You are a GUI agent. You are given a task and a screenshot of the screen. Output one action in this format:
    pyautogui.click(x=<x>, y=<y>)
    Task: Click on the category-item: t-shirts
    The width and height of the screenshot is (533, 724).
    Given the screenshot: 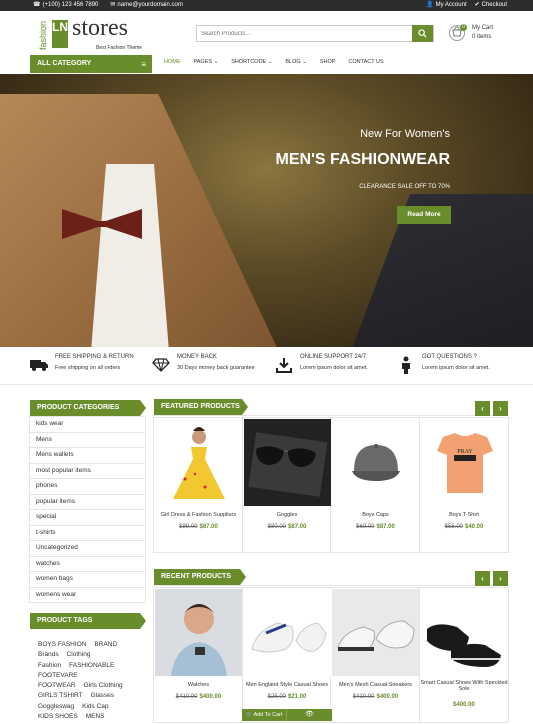 What is the action you would take?
    pyautogui.click(x=87, y=533)
    